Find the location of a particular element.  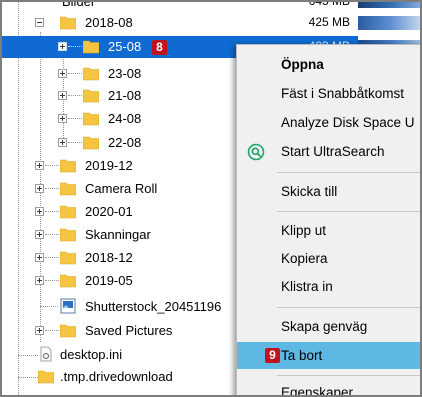

tree-item-label: 25-08 is located at coordinates (125, 46).